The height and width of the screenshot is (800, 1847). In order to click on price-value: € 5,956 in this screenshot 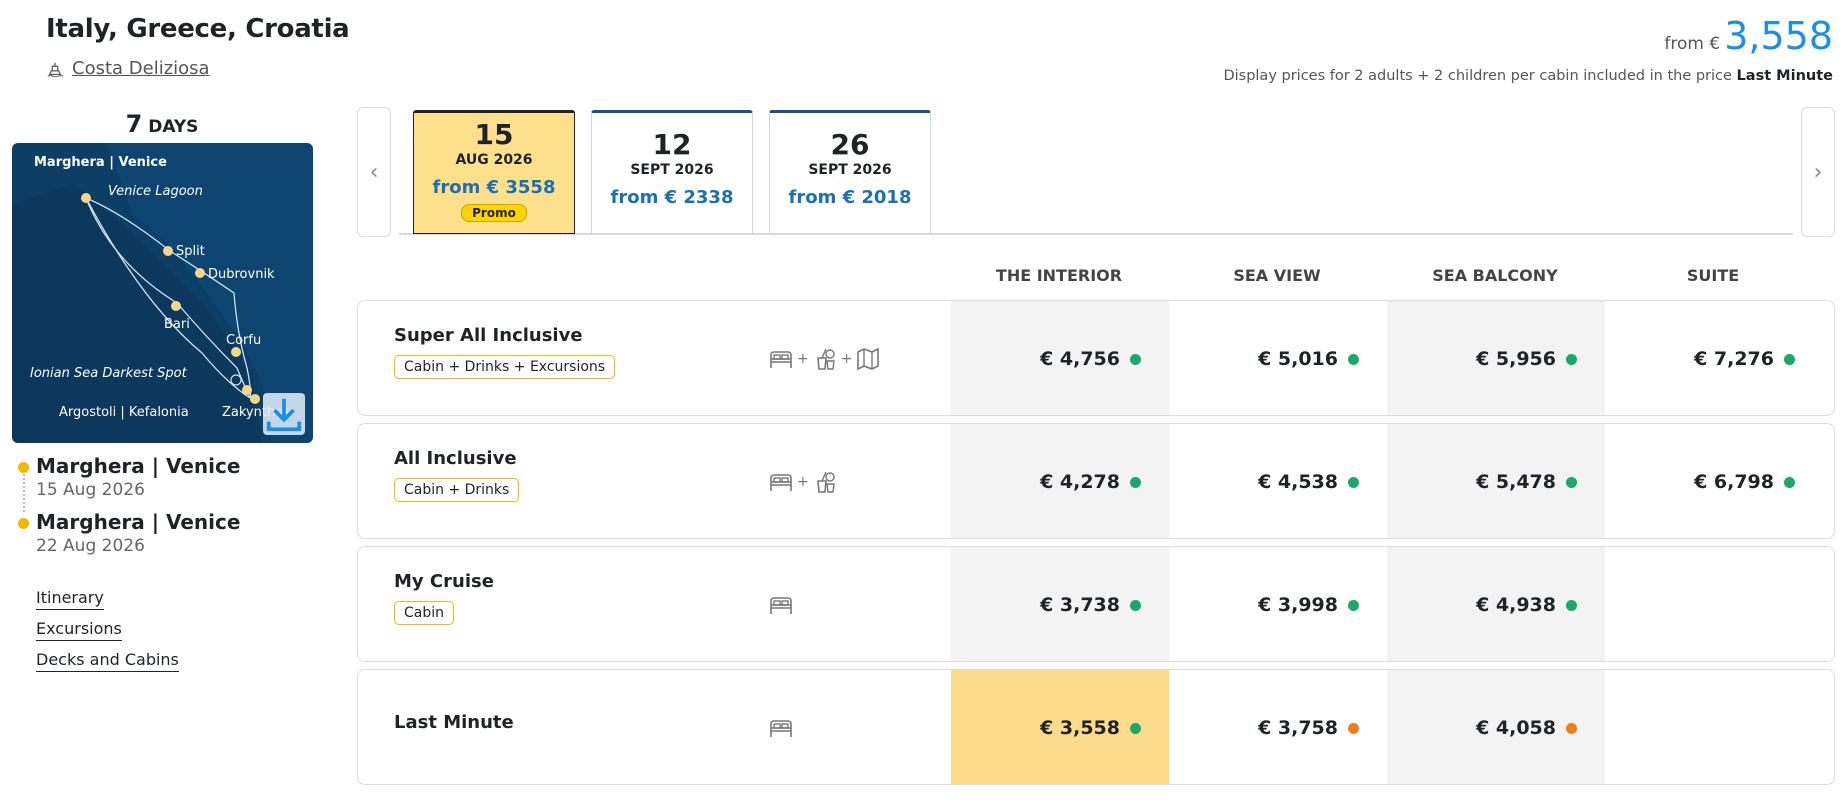, I will do `click(1516, 359)`.